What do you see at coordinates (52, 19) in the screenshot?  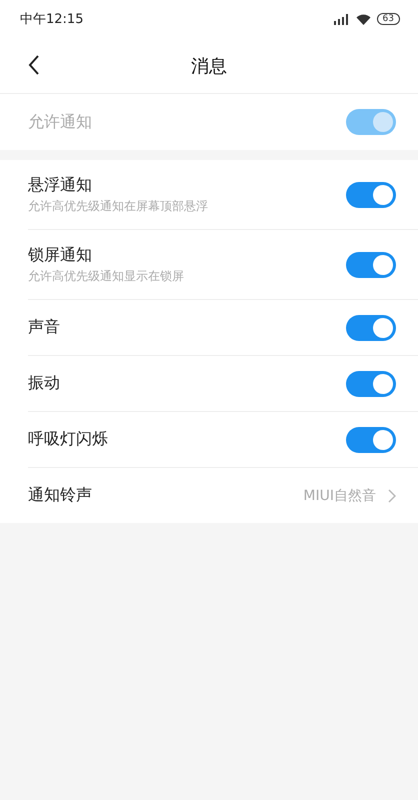 I see `status-time: 中午12:15` at bounding box center [52, 19].